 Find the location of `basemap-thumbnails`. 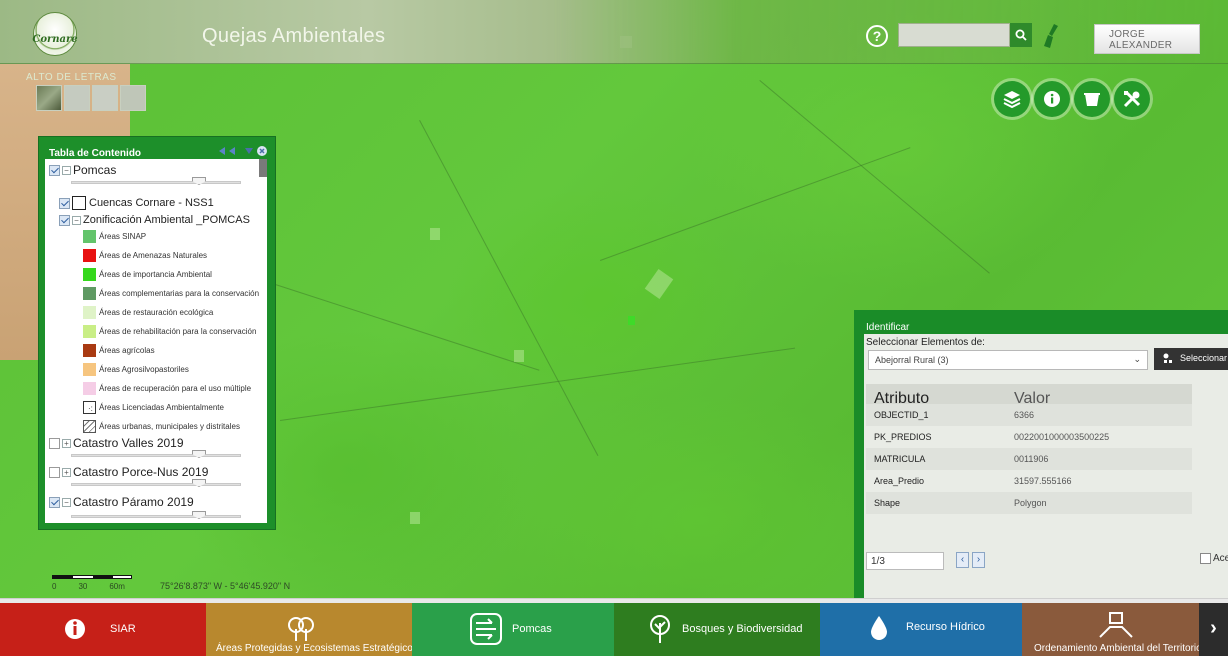

basemap-thumbnails is located at coordinates (91, 98).